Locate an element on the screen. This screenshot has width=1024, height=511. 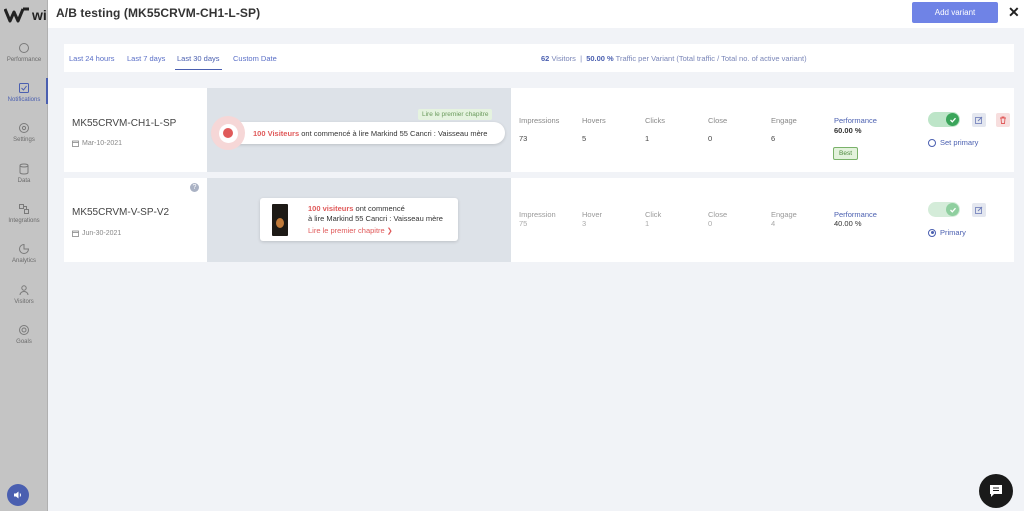
radio-icon is located at coordinates (932, 142).